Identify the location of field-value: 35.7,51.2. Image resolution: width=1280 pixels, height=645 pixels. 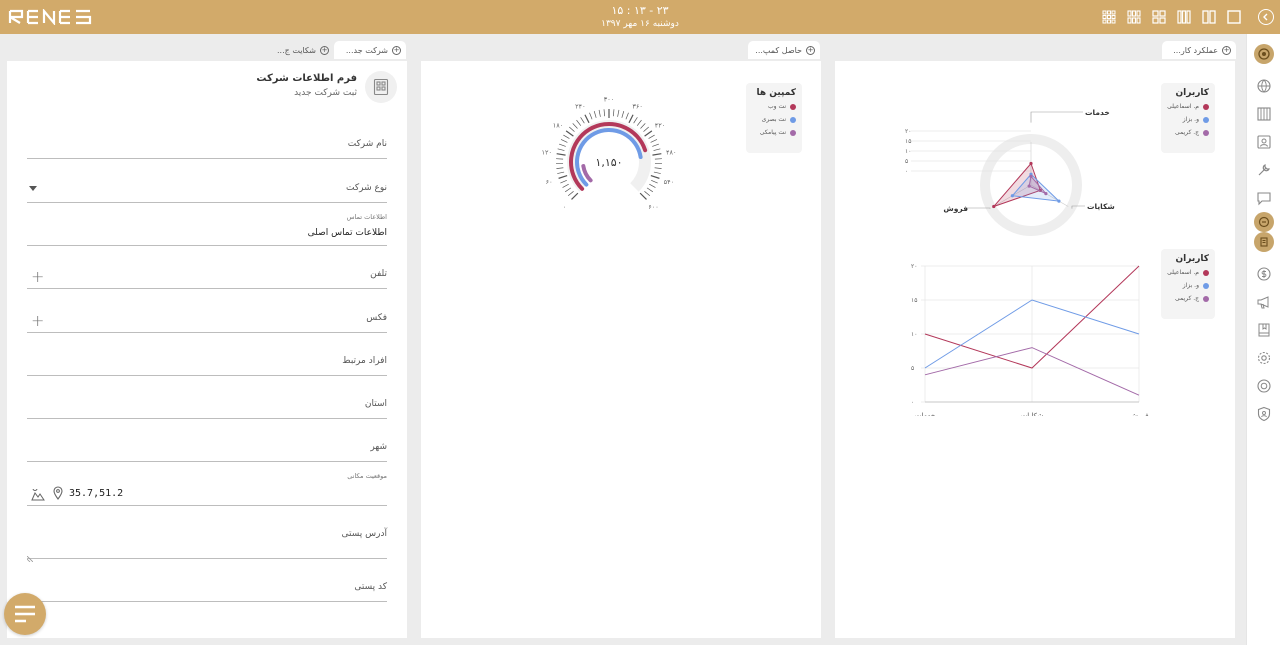
(96, 493).